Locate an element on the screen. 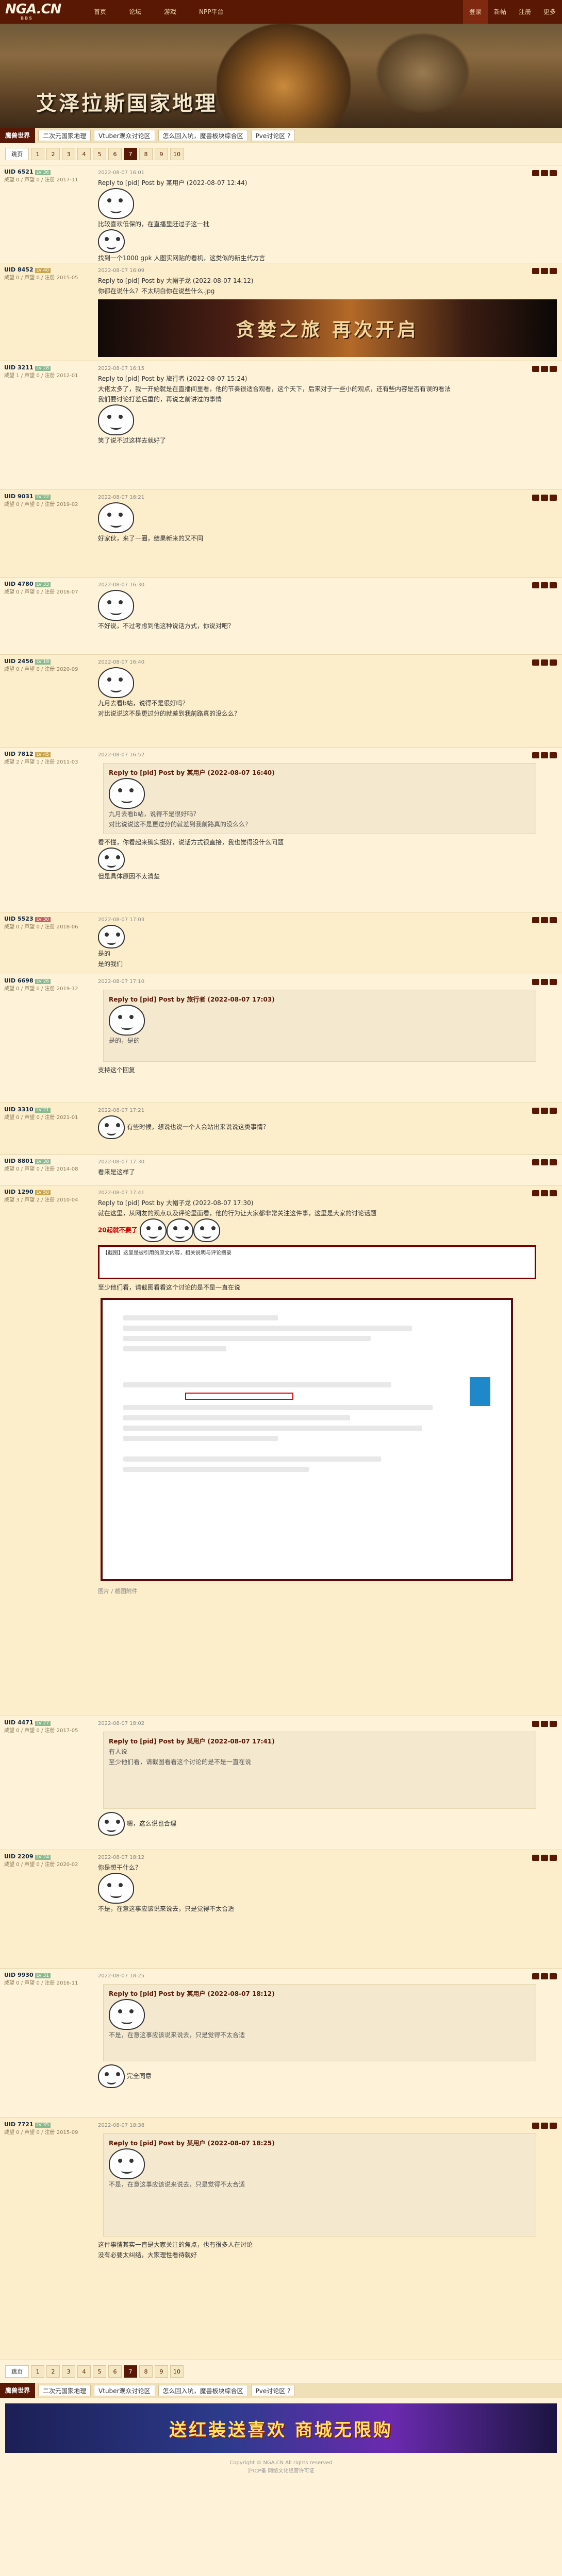 The height and width of the screenshot is (2576, 562). page-button: 1 is located at coordinates (37, 154).